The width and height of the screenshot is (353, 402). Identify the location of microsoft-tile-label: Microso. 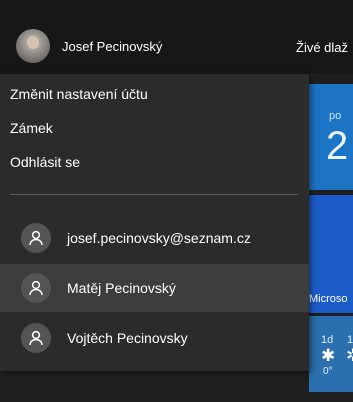
(328, 299).